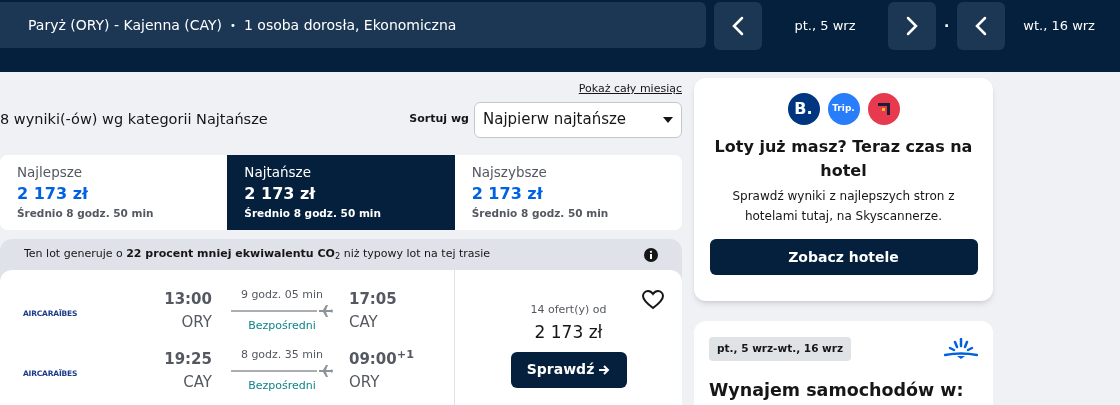 This screenshot has width=1120, height=405. What do you see at coordinates (961, 348) in the screenshot?
I see `sunrise-icon` at bounding box center [961, 348].